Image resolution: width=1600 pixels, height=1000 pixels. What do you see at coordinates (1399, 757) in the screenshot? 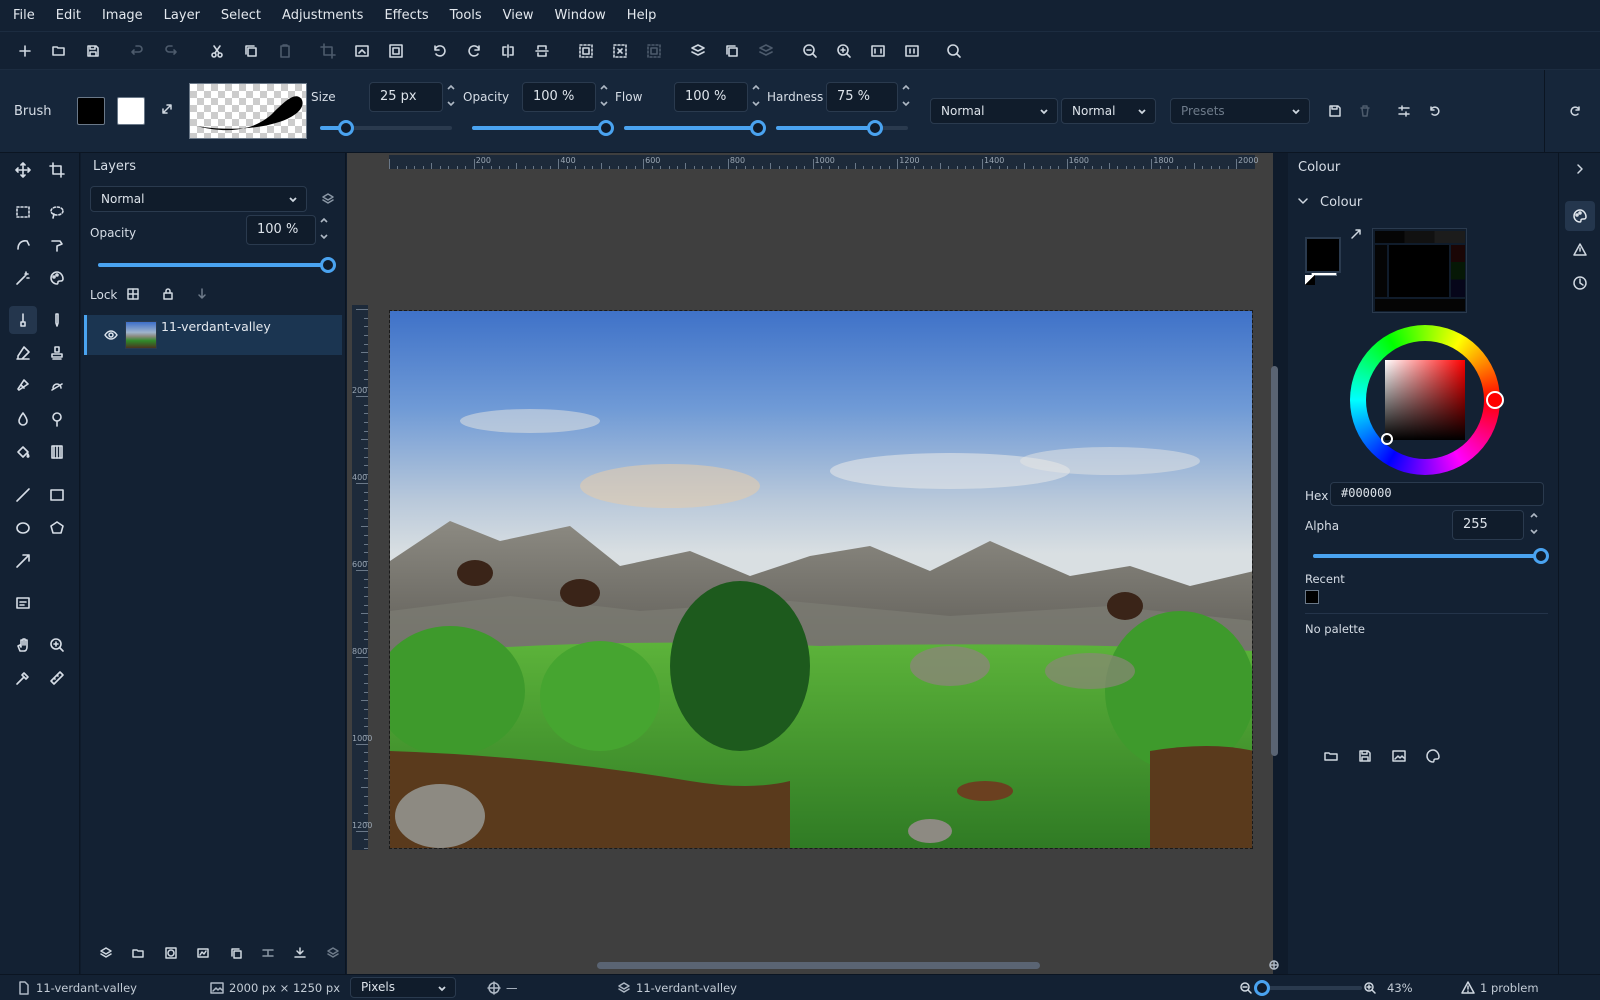
I see `palette-from-image-icon` at bounding box center [1399, 757].